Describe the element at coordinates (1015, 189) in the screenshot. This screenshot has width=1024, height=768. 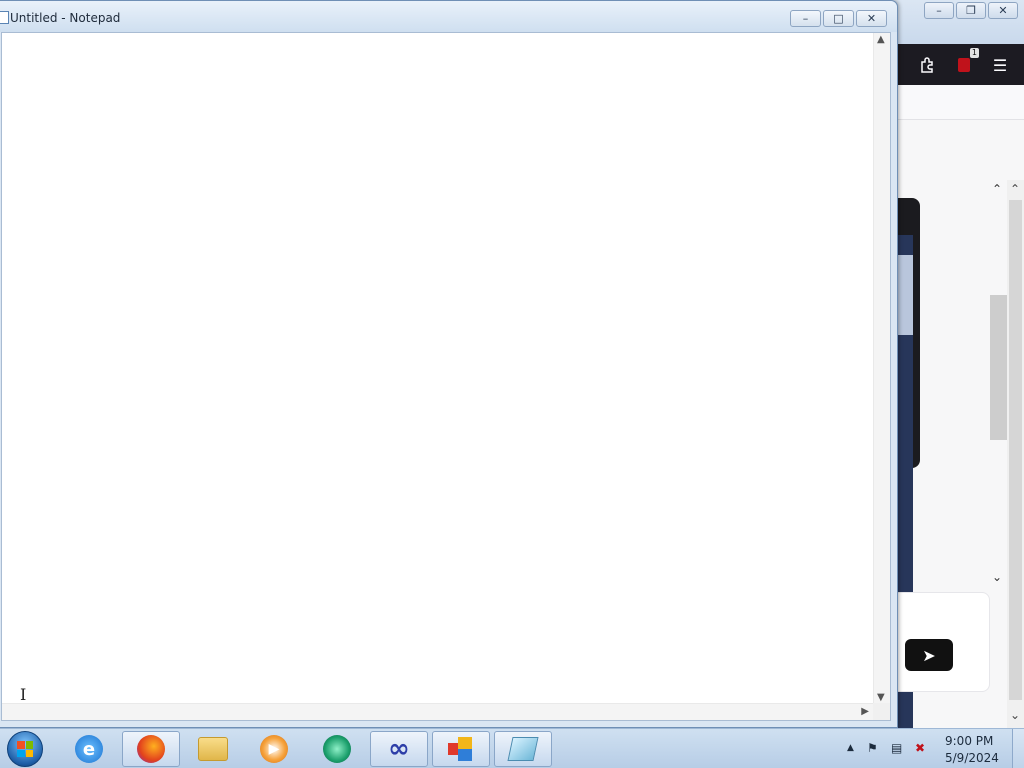
I see `page-scroll-up-icon: ⌃` at that location.